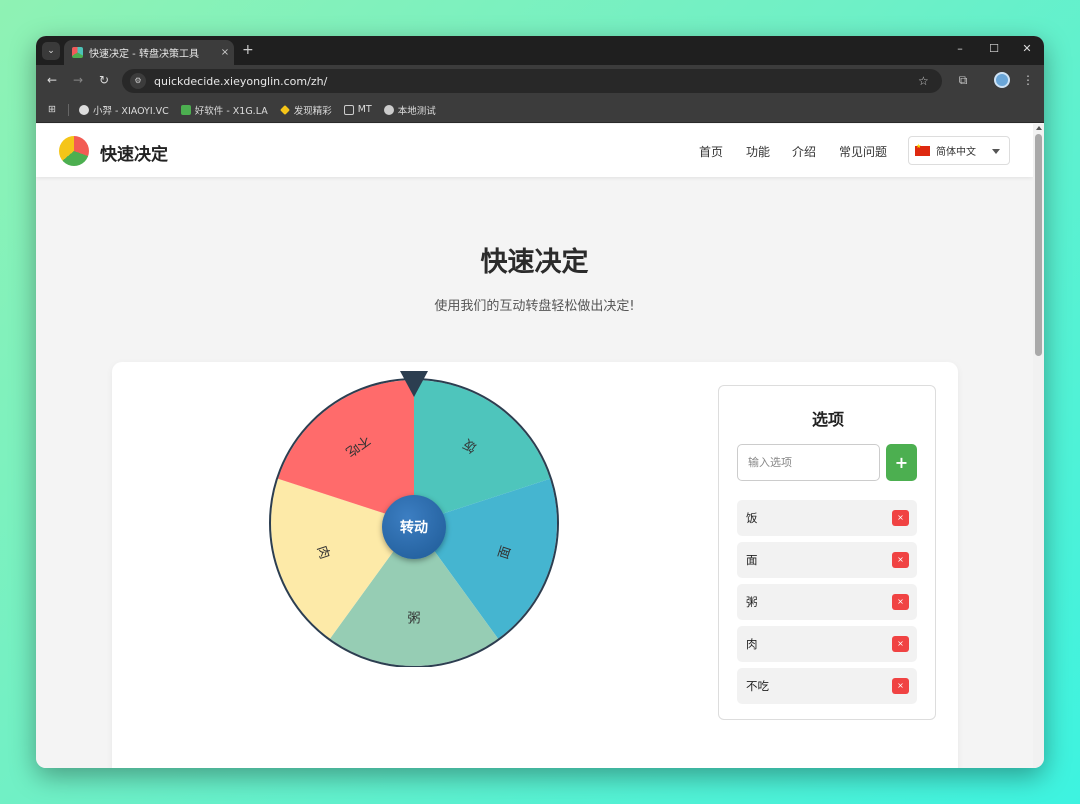  What do you see at coordinates (996, 151) in the screenshot?
I see `caret-down-icon` at bounding box center [996, 151].